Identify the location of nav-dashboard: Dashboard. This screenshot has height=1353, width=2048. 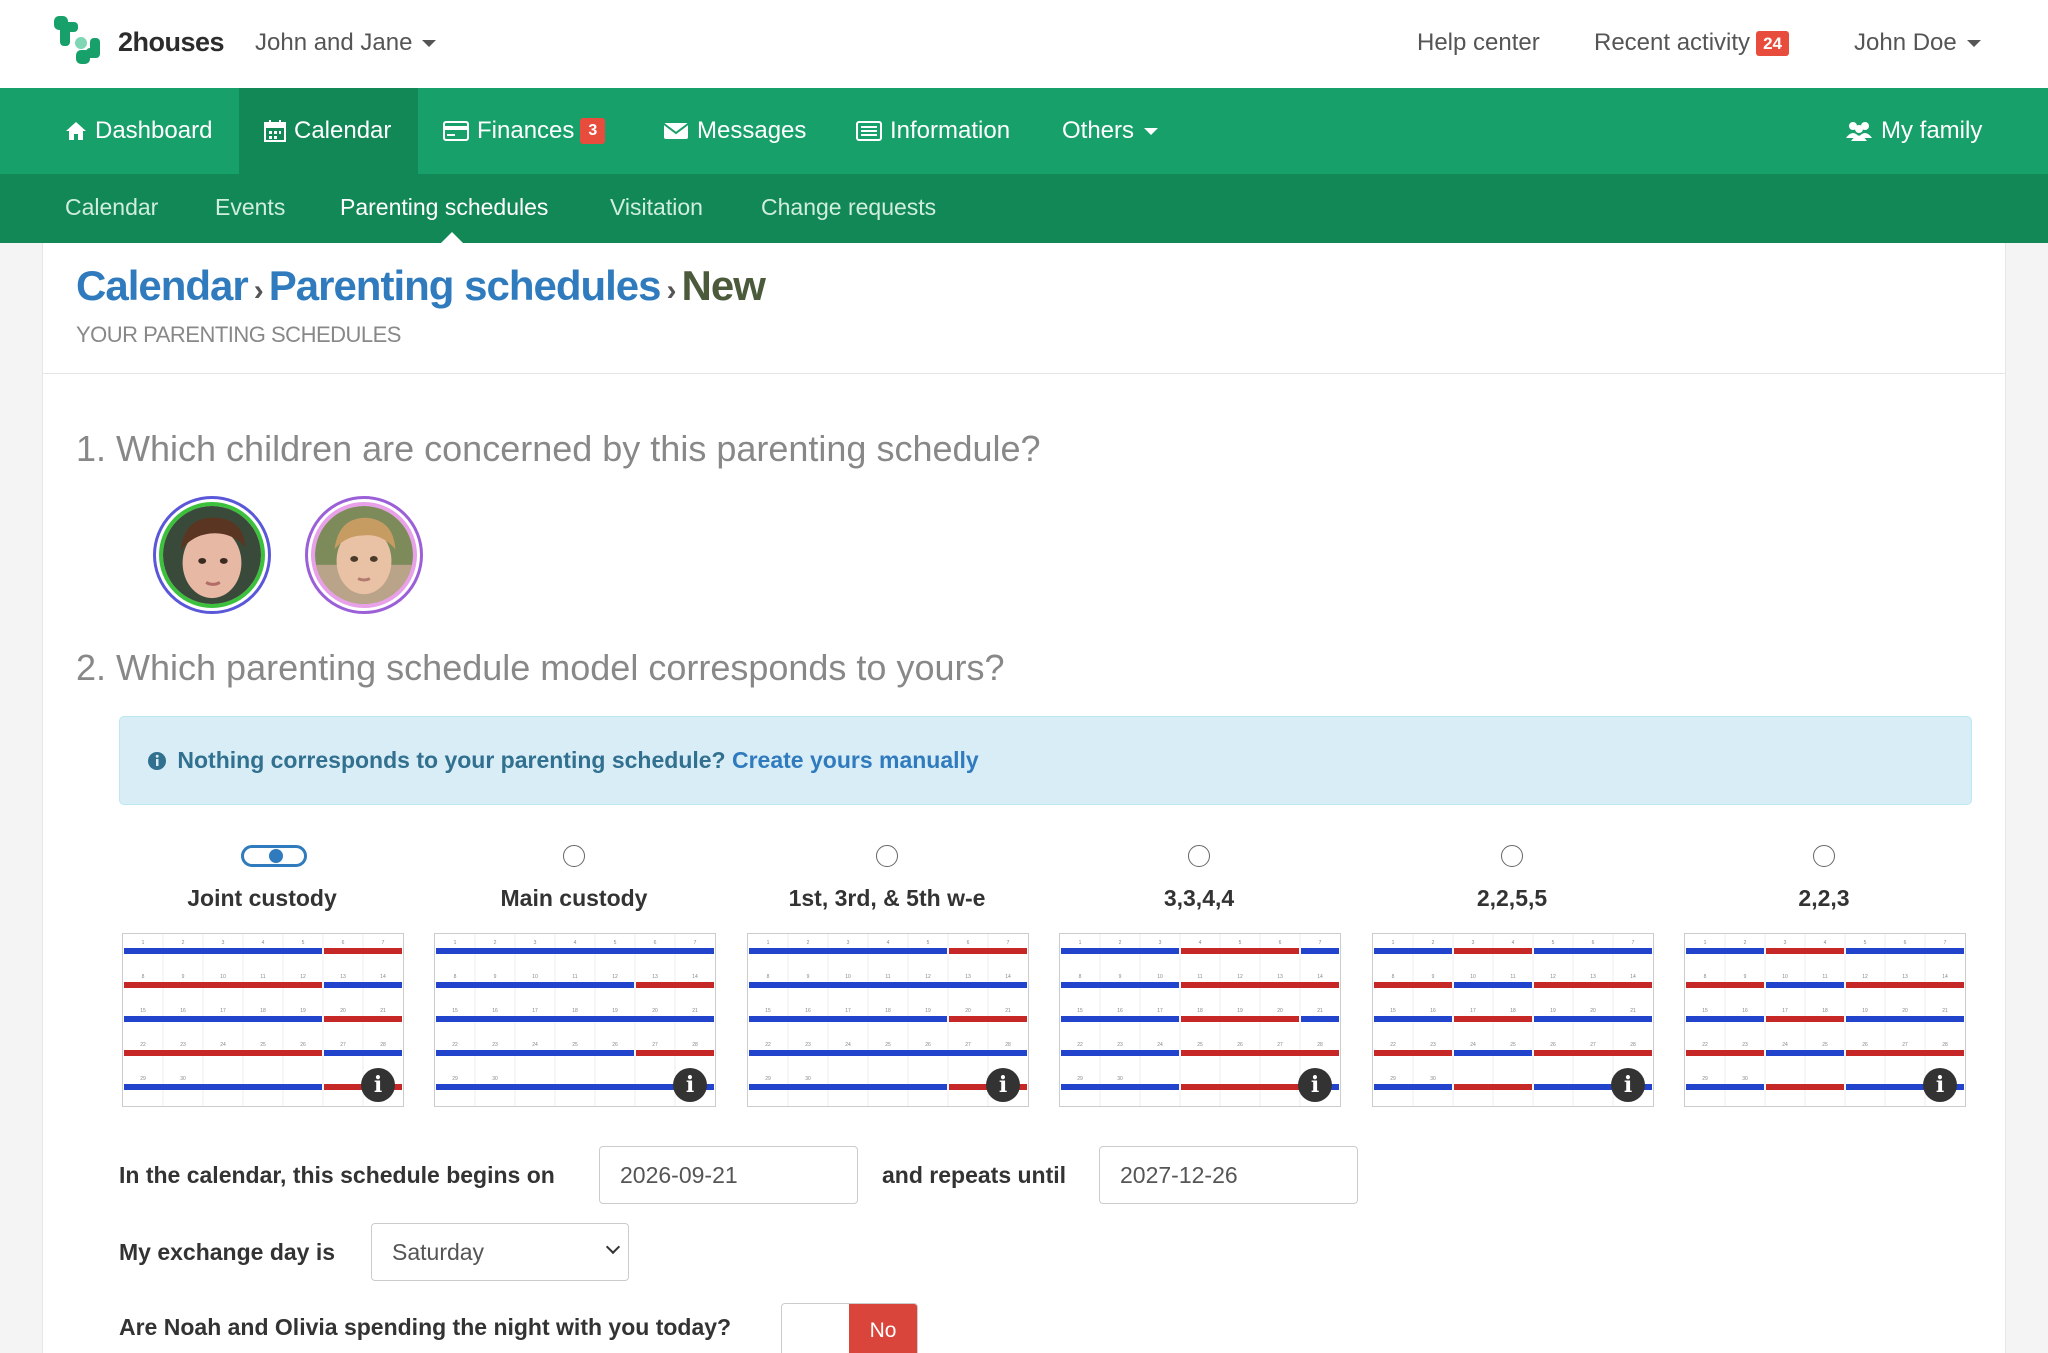
(138, 131).